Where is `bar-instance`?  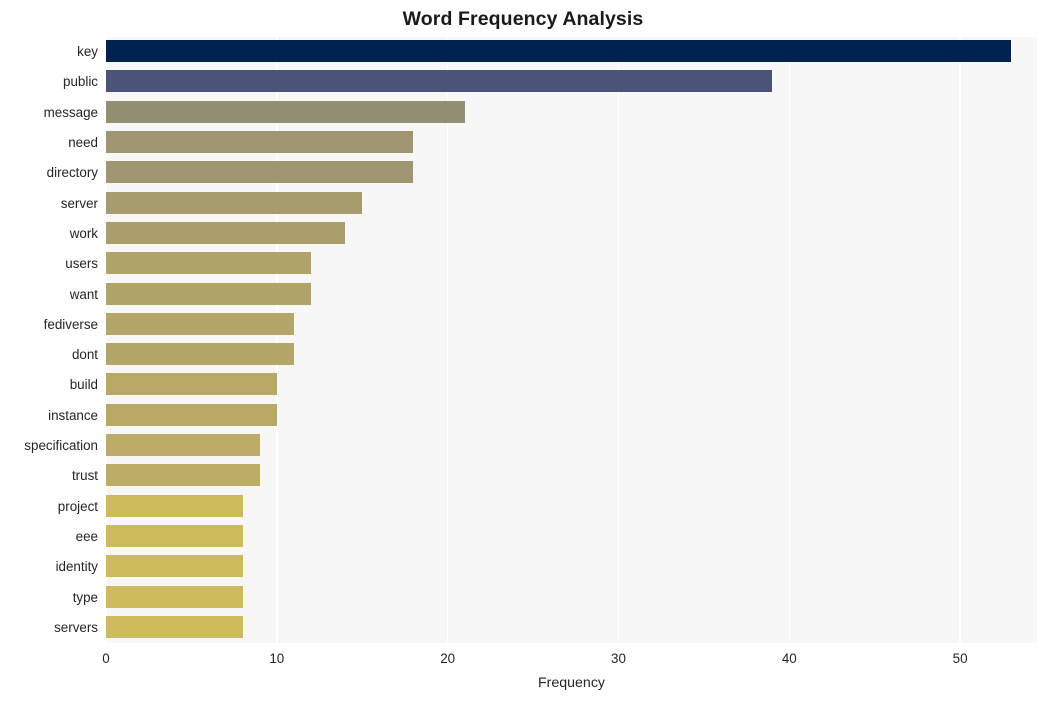
bar-instance is located at coordinates (191, 414).